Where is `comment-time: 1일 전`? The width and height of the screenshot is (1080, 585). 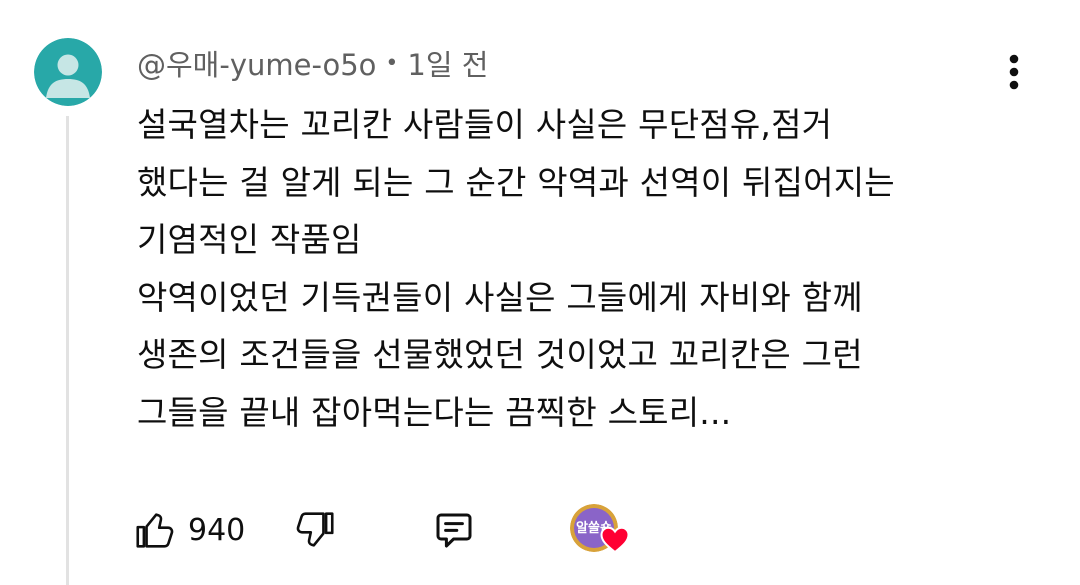 comment-time: 1일 전 is located at coordinates (447, 63).